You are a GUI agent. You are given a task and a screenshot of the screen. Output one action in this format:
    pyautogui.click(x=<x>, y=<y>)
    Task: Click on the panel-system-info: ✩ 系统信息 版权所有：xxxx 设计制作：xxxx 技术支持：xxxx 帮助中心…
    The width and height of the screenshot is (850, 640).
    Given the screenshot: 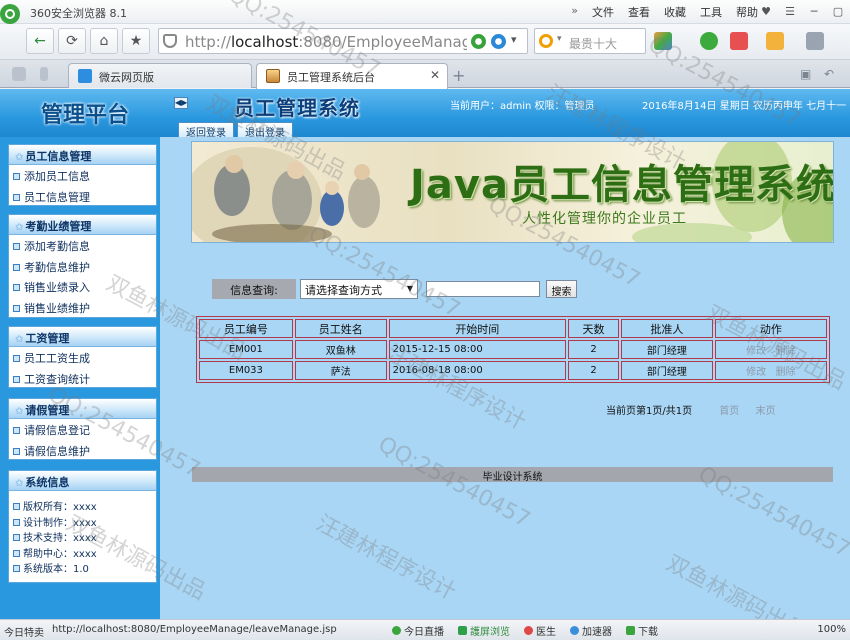 What is the action you would take?
    pyautogui.click(x=82, y=526)
    